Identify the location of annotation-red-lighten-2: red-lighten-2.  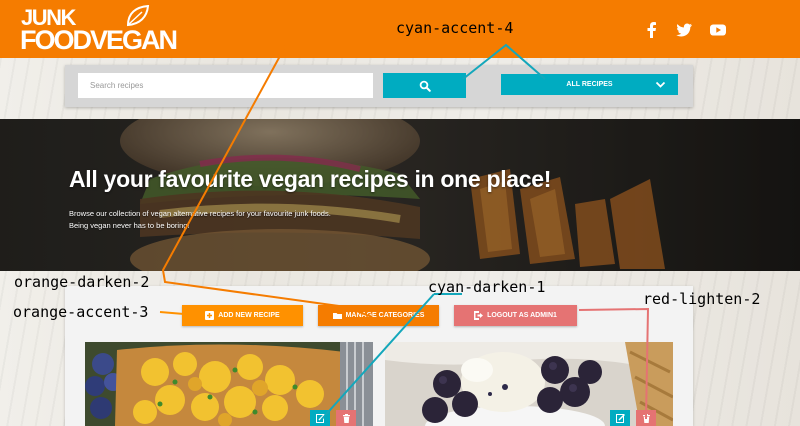
(702, 299).